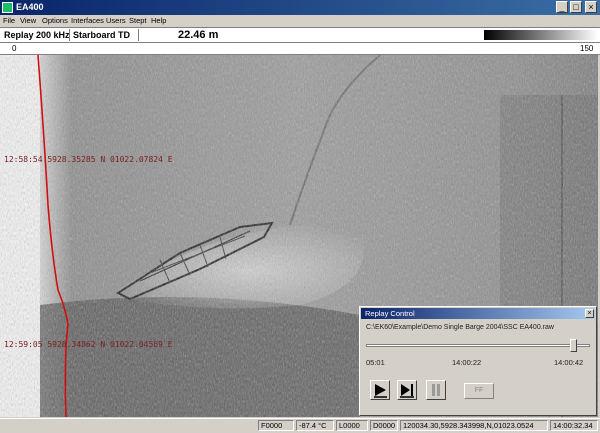  Describe the element at coordinates (276, 425) in the screenshot. I see `status-fix: F0000` at that location.